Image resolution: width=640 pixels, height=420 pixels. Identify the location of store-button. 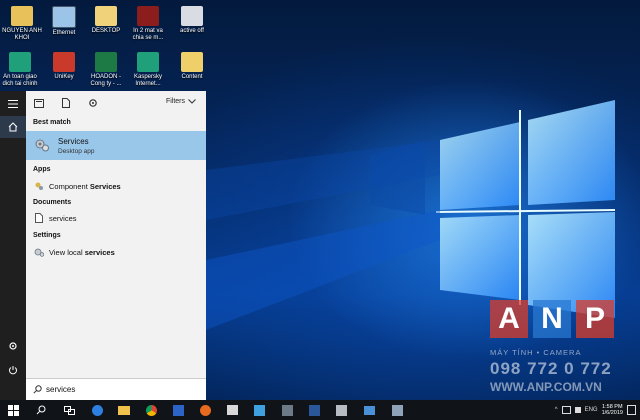
(232, 410).